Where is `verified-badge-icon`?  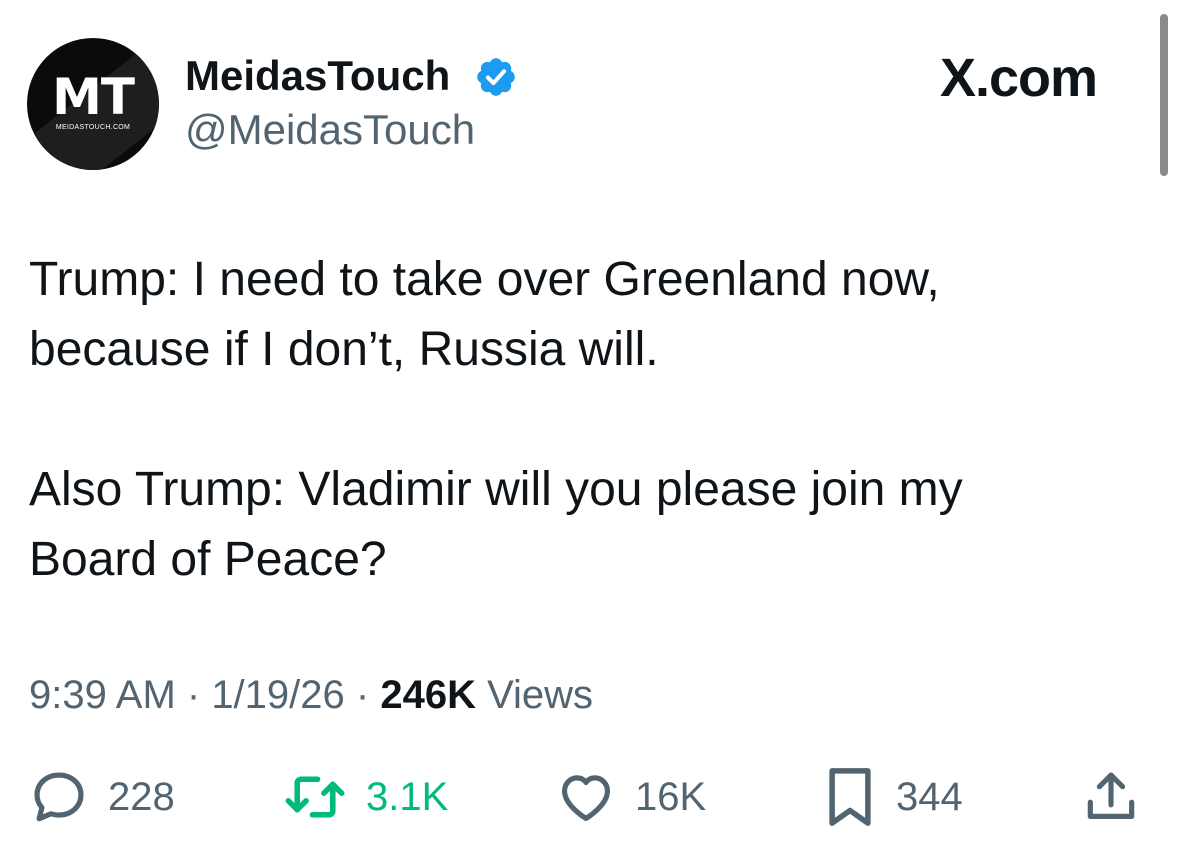 verified-badge-icon is located at coordinates (496, 77).